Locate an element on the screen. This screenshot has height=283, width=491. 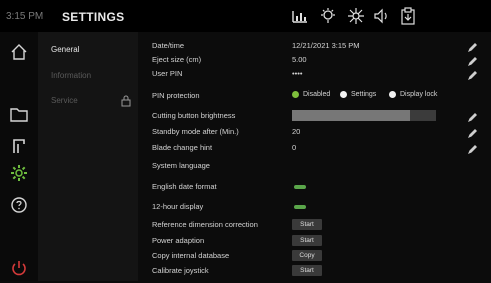
copy-database-label: Copy internal database is located at coordinates (191, 255).